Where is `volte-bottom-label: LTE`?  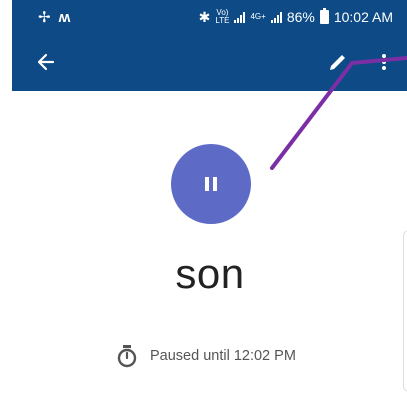
volte-bottom-label: LTE is located at coordinates (222, 20).